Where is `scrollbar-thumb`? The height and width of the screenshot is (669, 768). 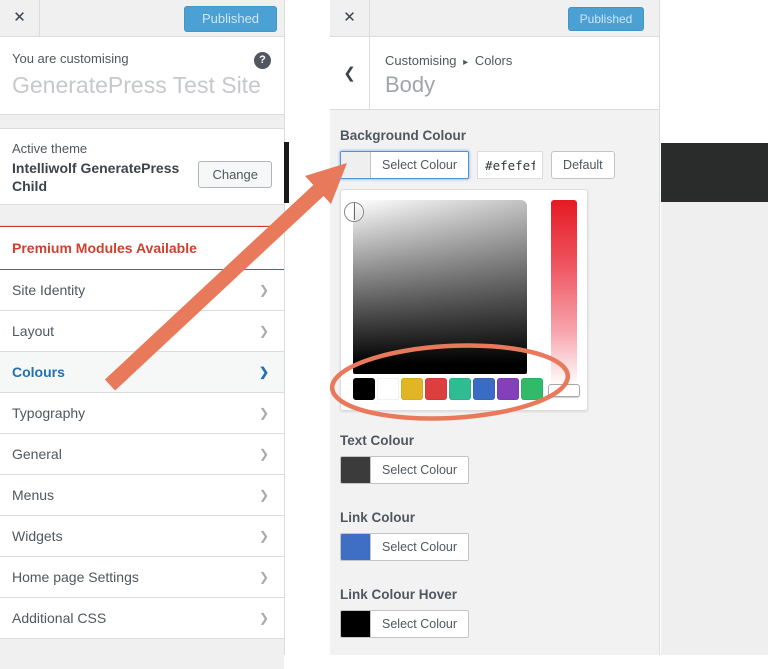 scrollbar-thumb is located at coordinates (286, 172).